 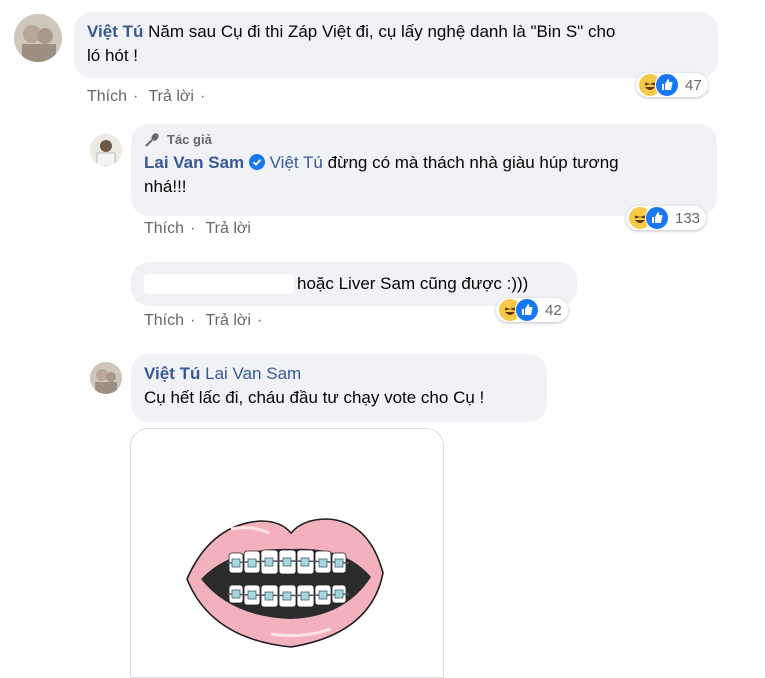 I want to click on author-badge-label: Tác giả, so click(x=189, y=139).